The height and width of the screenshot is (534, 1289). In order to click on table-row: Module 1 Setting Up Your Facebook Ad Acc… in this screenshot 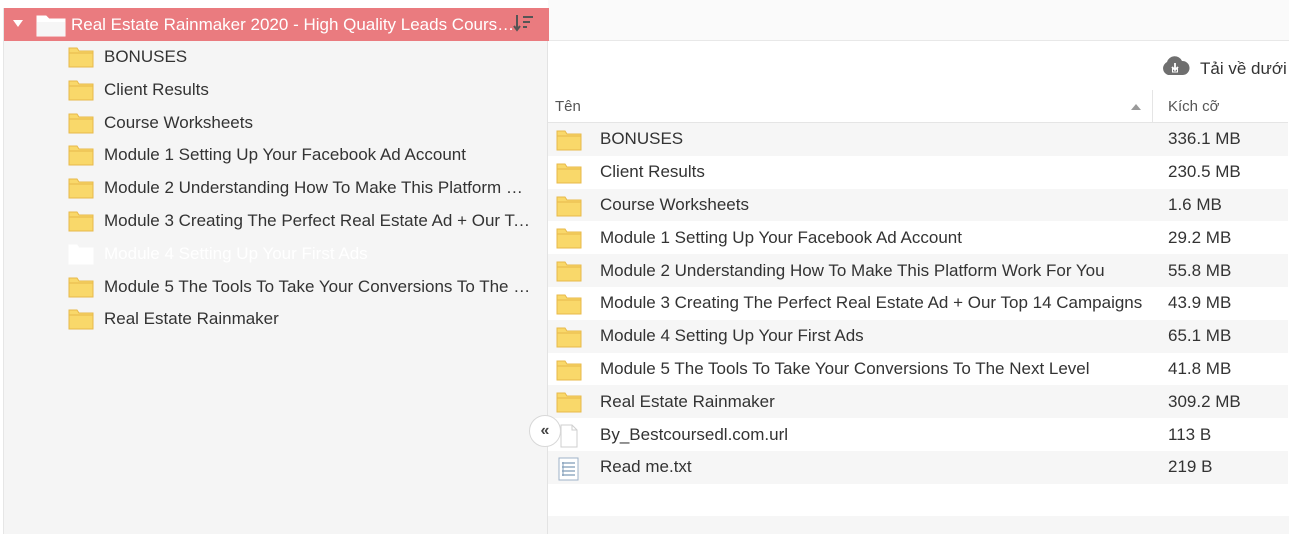, I will do `click(918, 237)`.